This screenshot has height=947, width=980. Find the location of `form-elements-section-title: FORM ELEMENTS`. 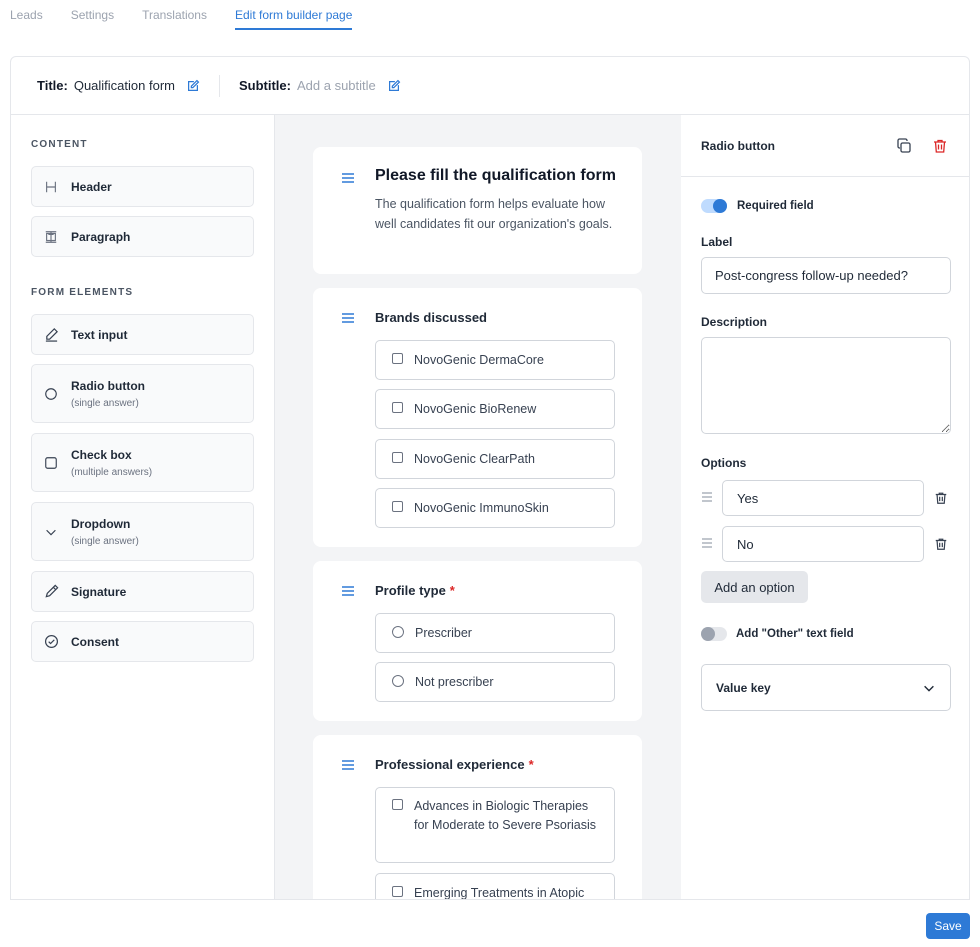

form-elements-section-title: FORM ELEMENTS is located at coordinates (82, 292).